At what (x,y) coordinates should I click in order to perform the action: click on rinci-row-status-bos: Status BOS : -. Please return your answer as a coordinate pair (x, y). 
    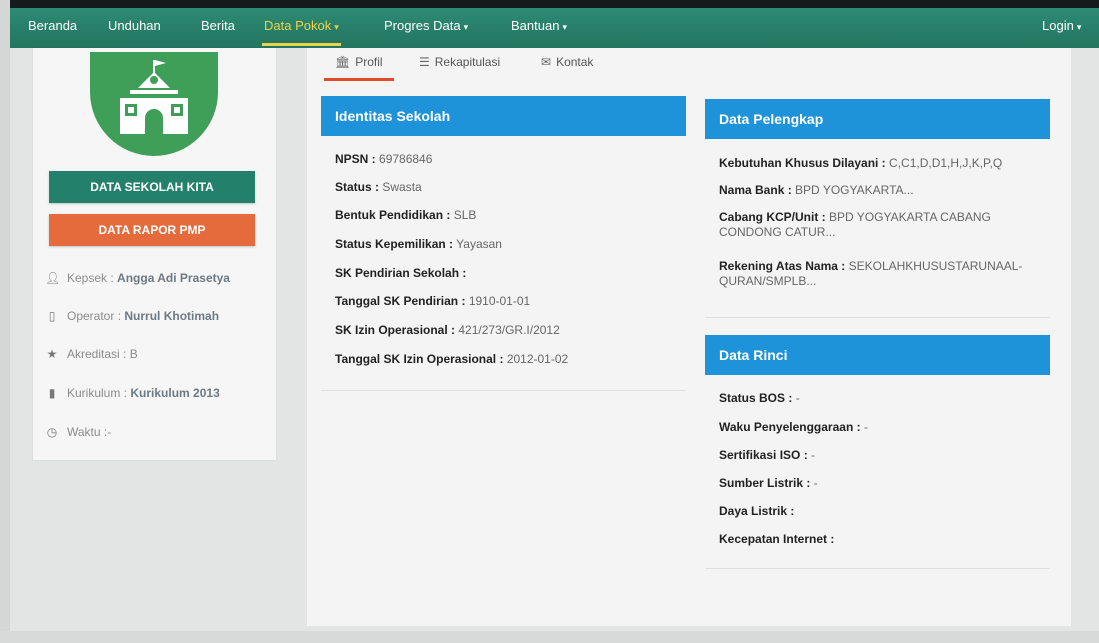
    Looking at the image, I should click on (759, 398).